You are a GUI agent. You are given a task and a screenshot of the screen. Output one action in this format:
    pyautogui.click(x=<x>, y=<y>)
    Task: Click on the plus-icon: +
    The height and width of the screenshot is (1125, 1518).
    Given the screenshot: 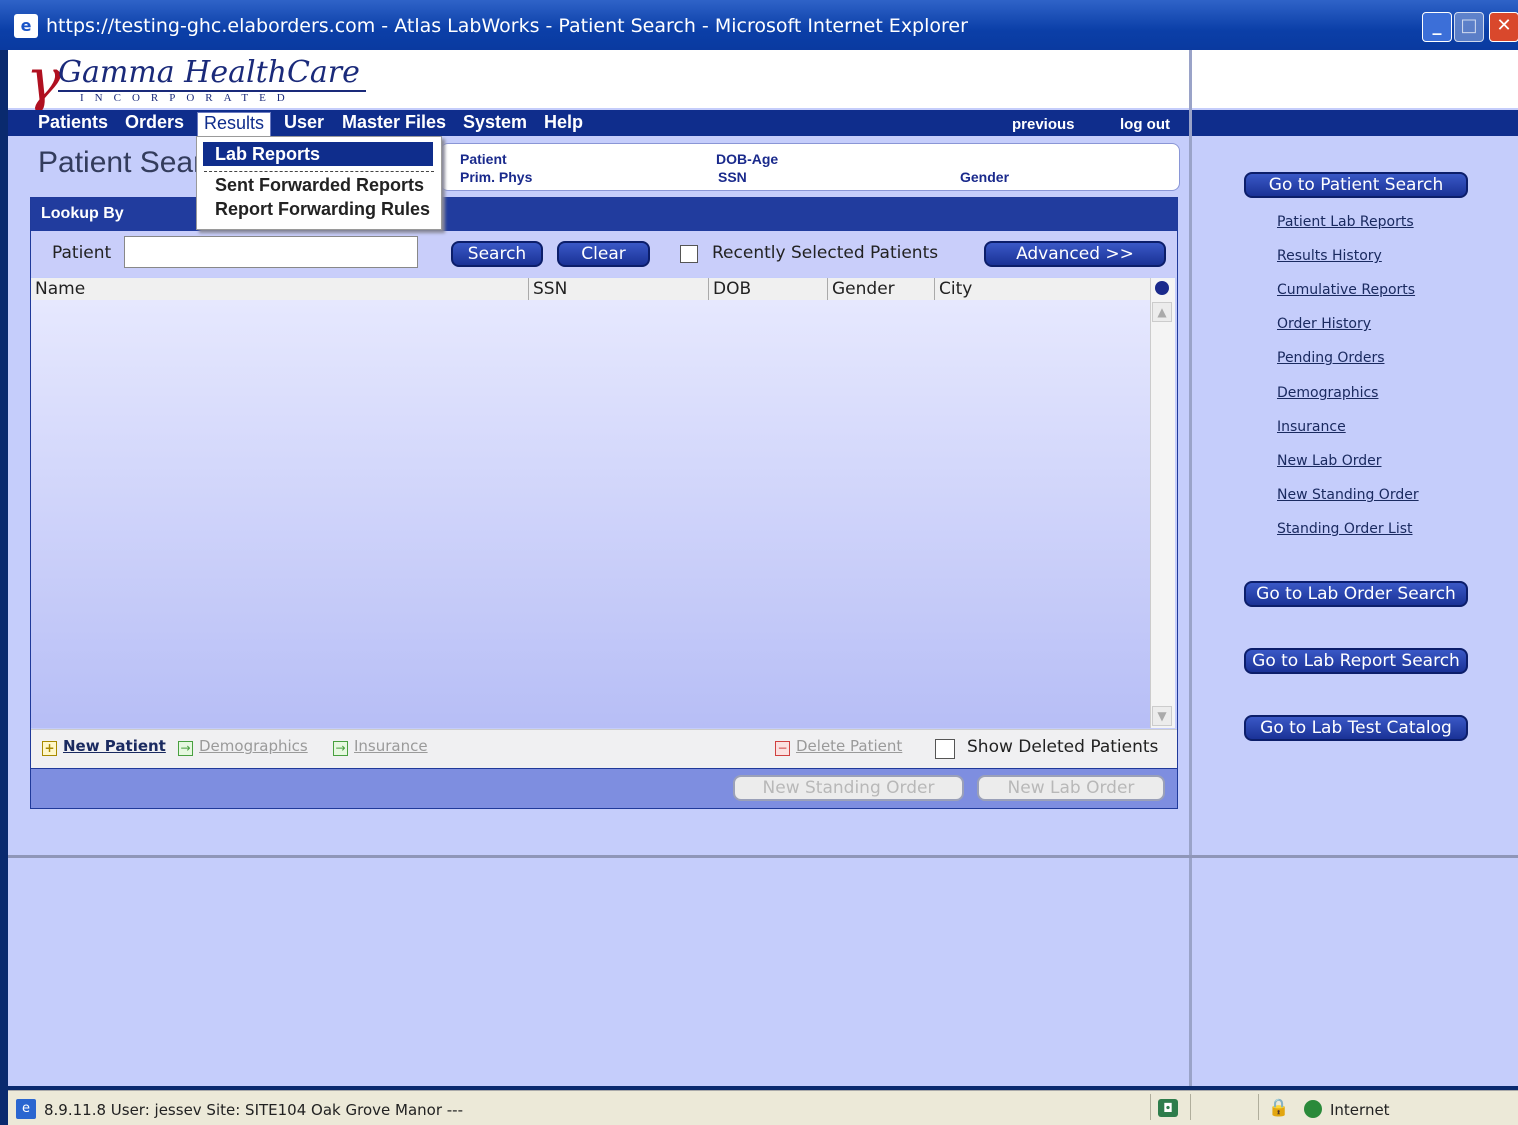 What is the action you would take?
    pyautogui.click(x=49, y=748)
    